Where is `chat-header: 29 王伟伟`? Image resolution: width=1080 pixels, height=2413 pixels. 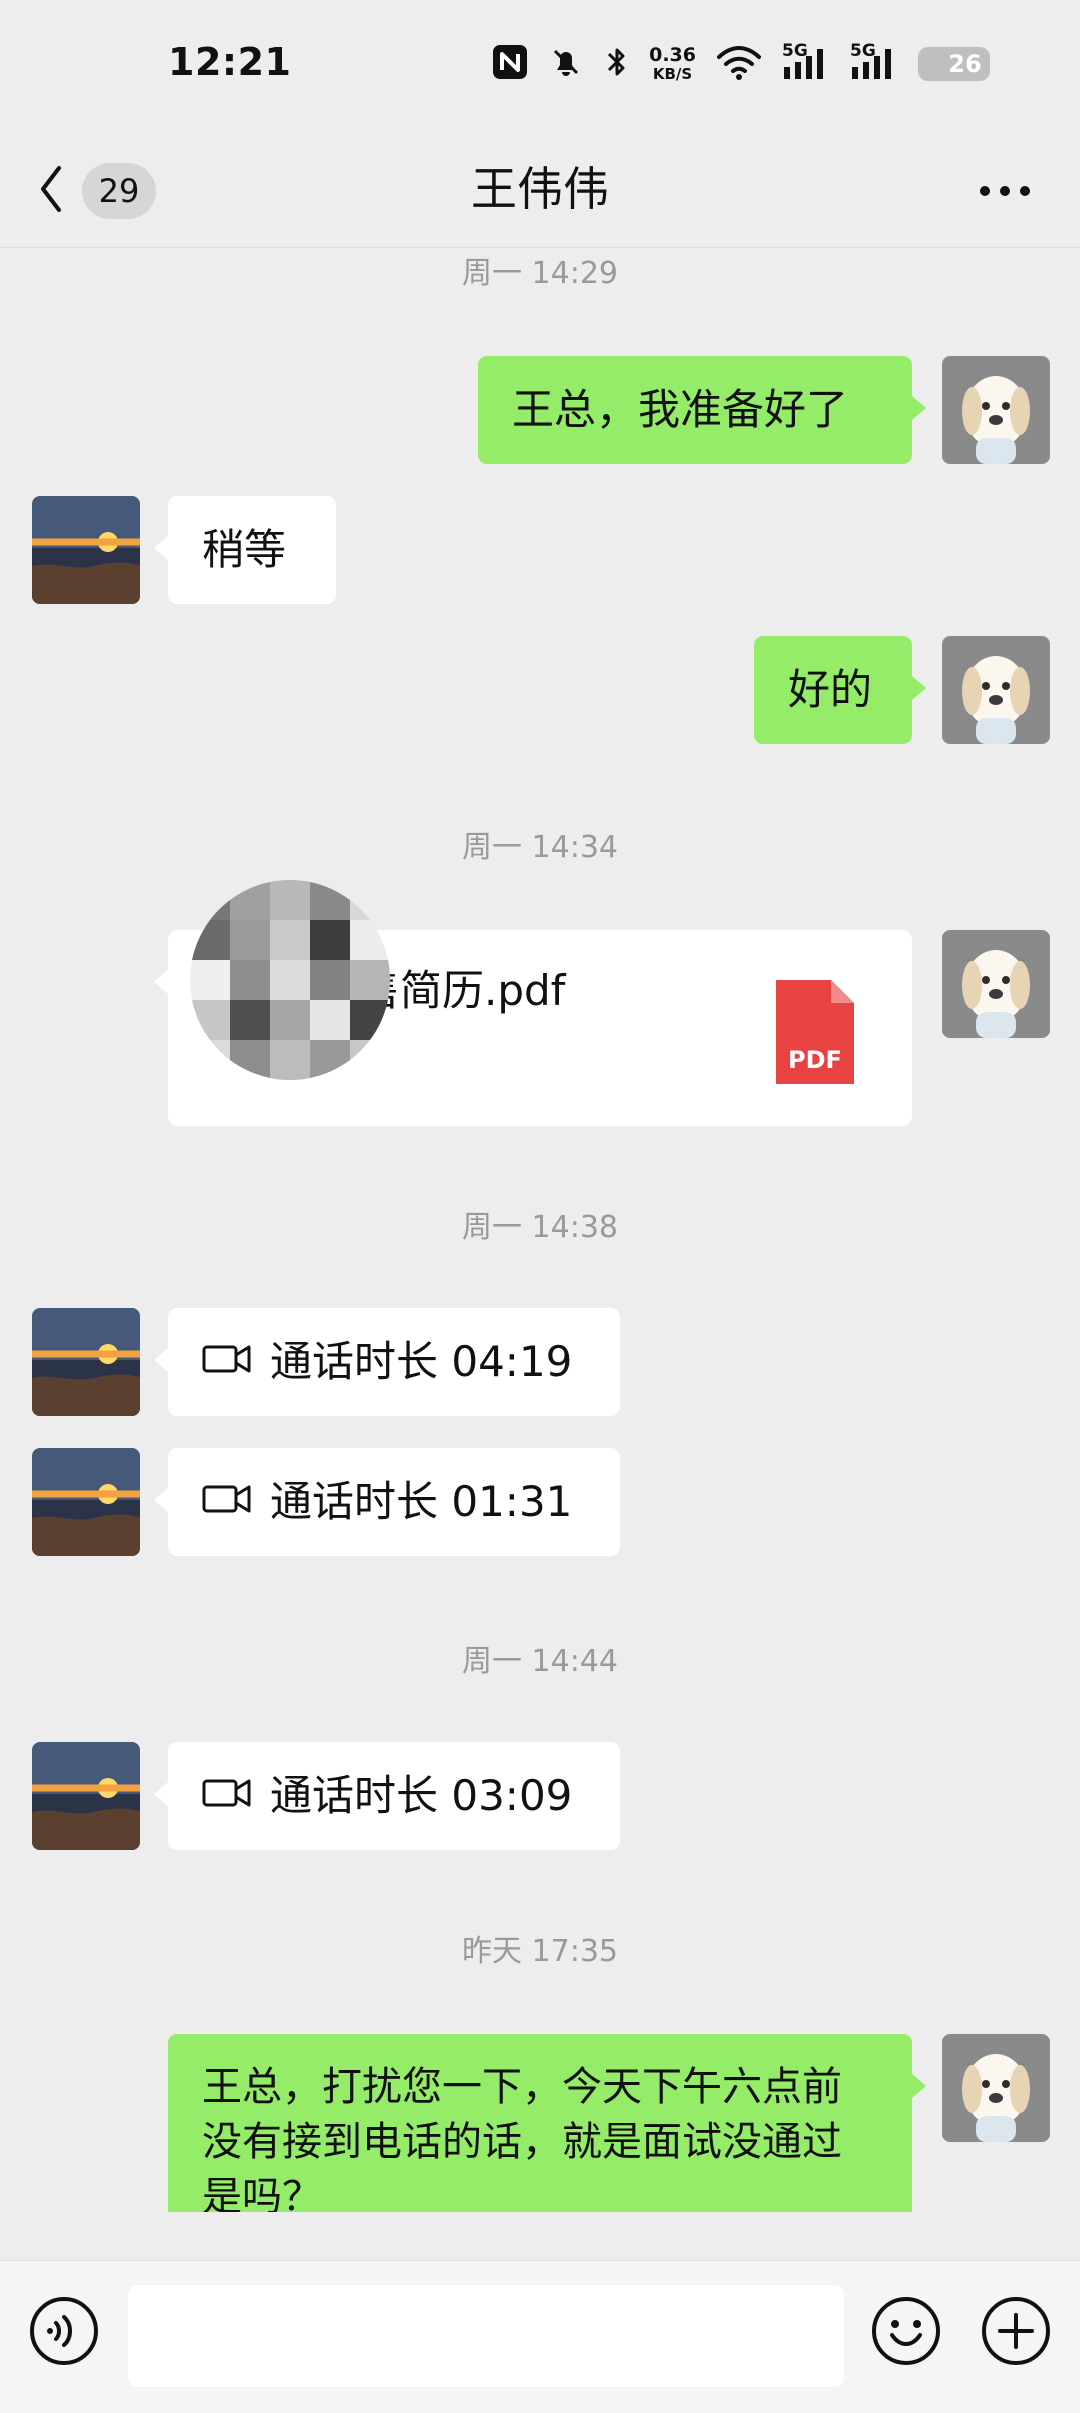 chat-header: 29 王伟伟 is located at coordinates (540, 191).